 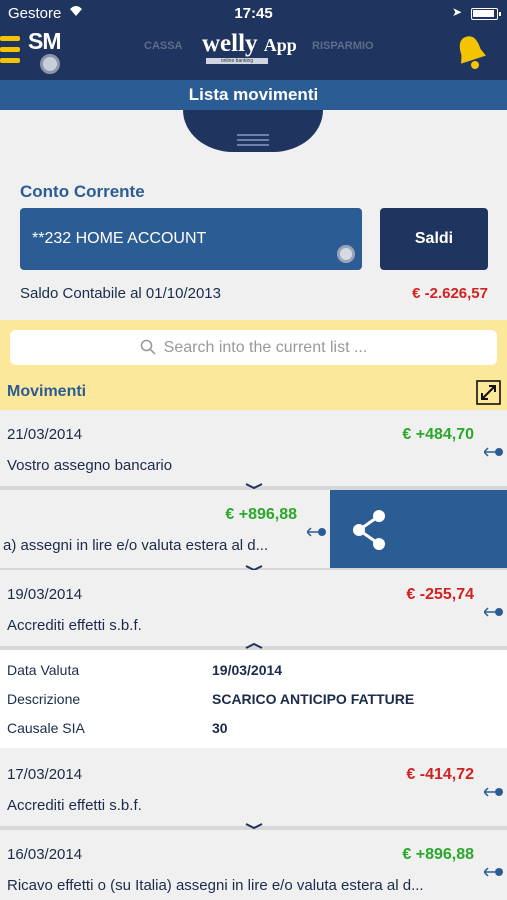 What do you see at coordinates (418, 530) in the screenshot?
I see `share-button` at bounding box center [418, 530].